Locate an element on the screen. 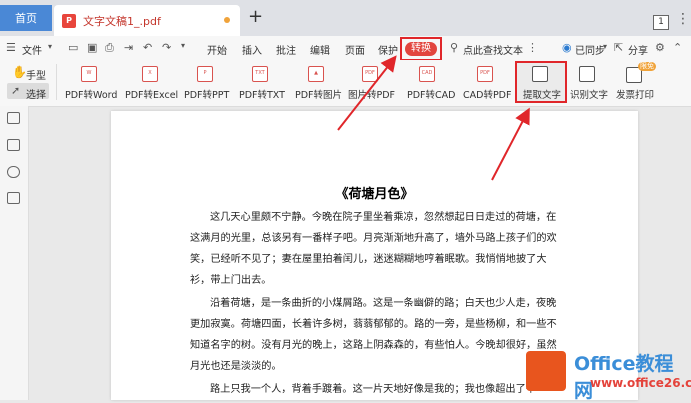 The height and width of the screenshot is (403, 691). window-count-badge: 1 is located at coordinates (661, 22).